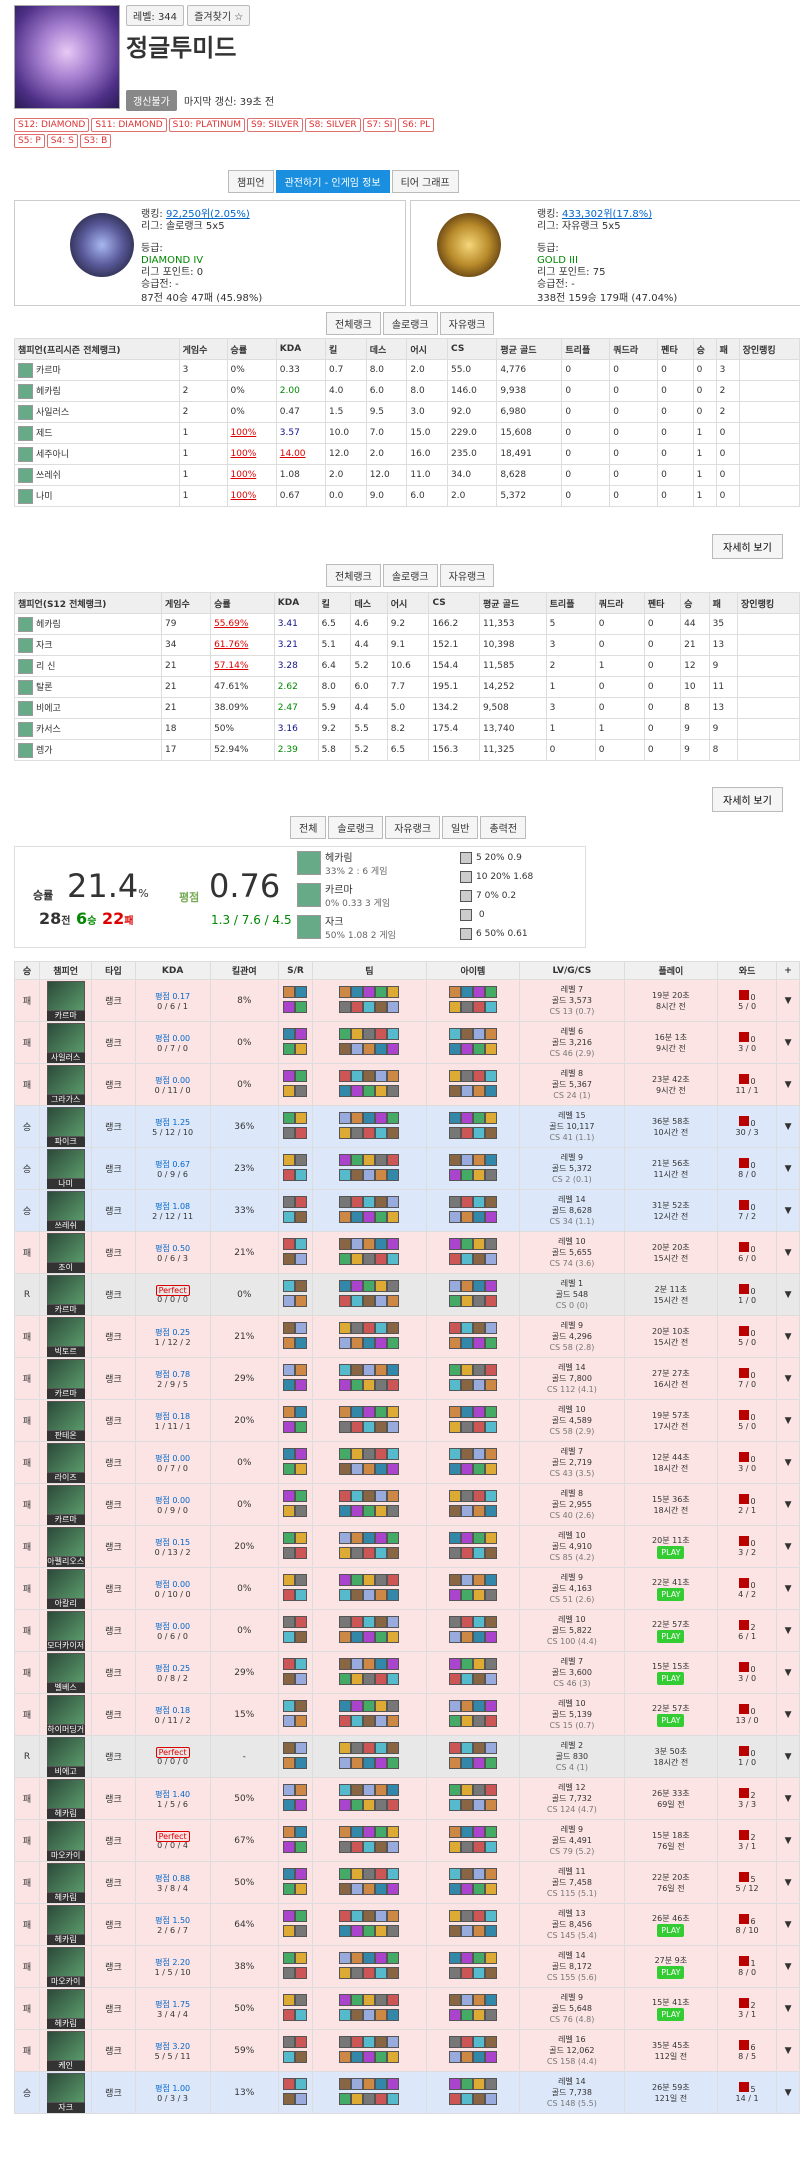  Describe the element at coordinates (503, 827) in the screenshot. I see `tab-aram: 총력전` at that location.